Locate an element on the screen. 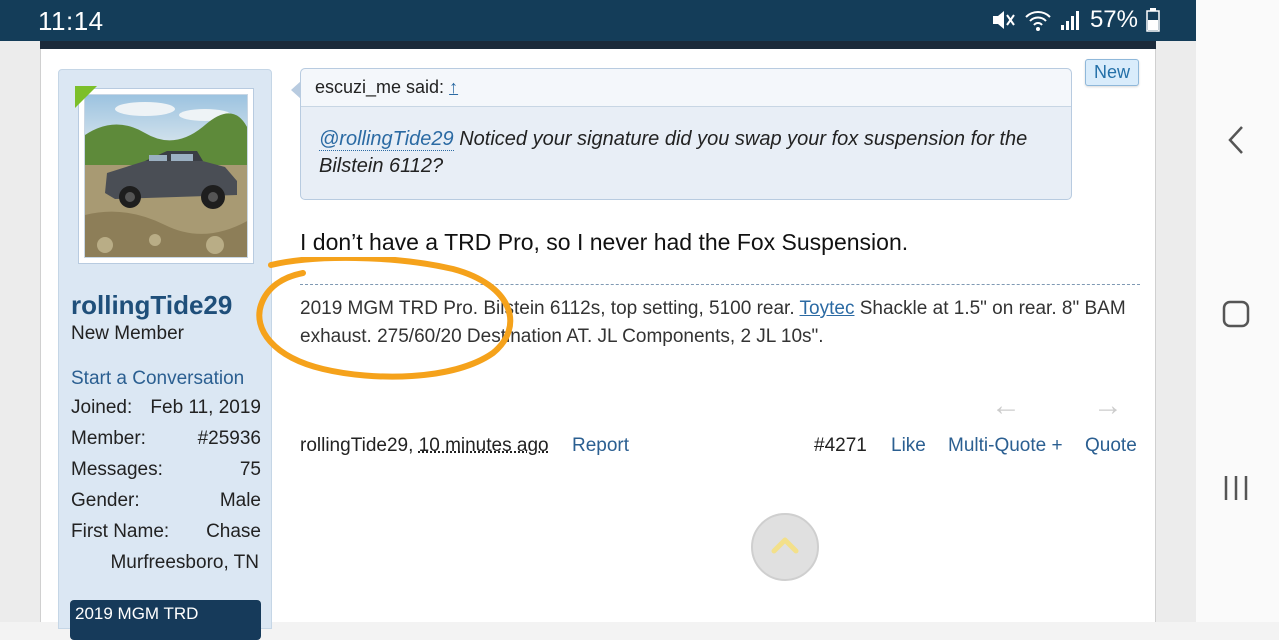 This screenshot has width=1279, height=640. stat-label: First Name: is located at coordinates (120, 531).